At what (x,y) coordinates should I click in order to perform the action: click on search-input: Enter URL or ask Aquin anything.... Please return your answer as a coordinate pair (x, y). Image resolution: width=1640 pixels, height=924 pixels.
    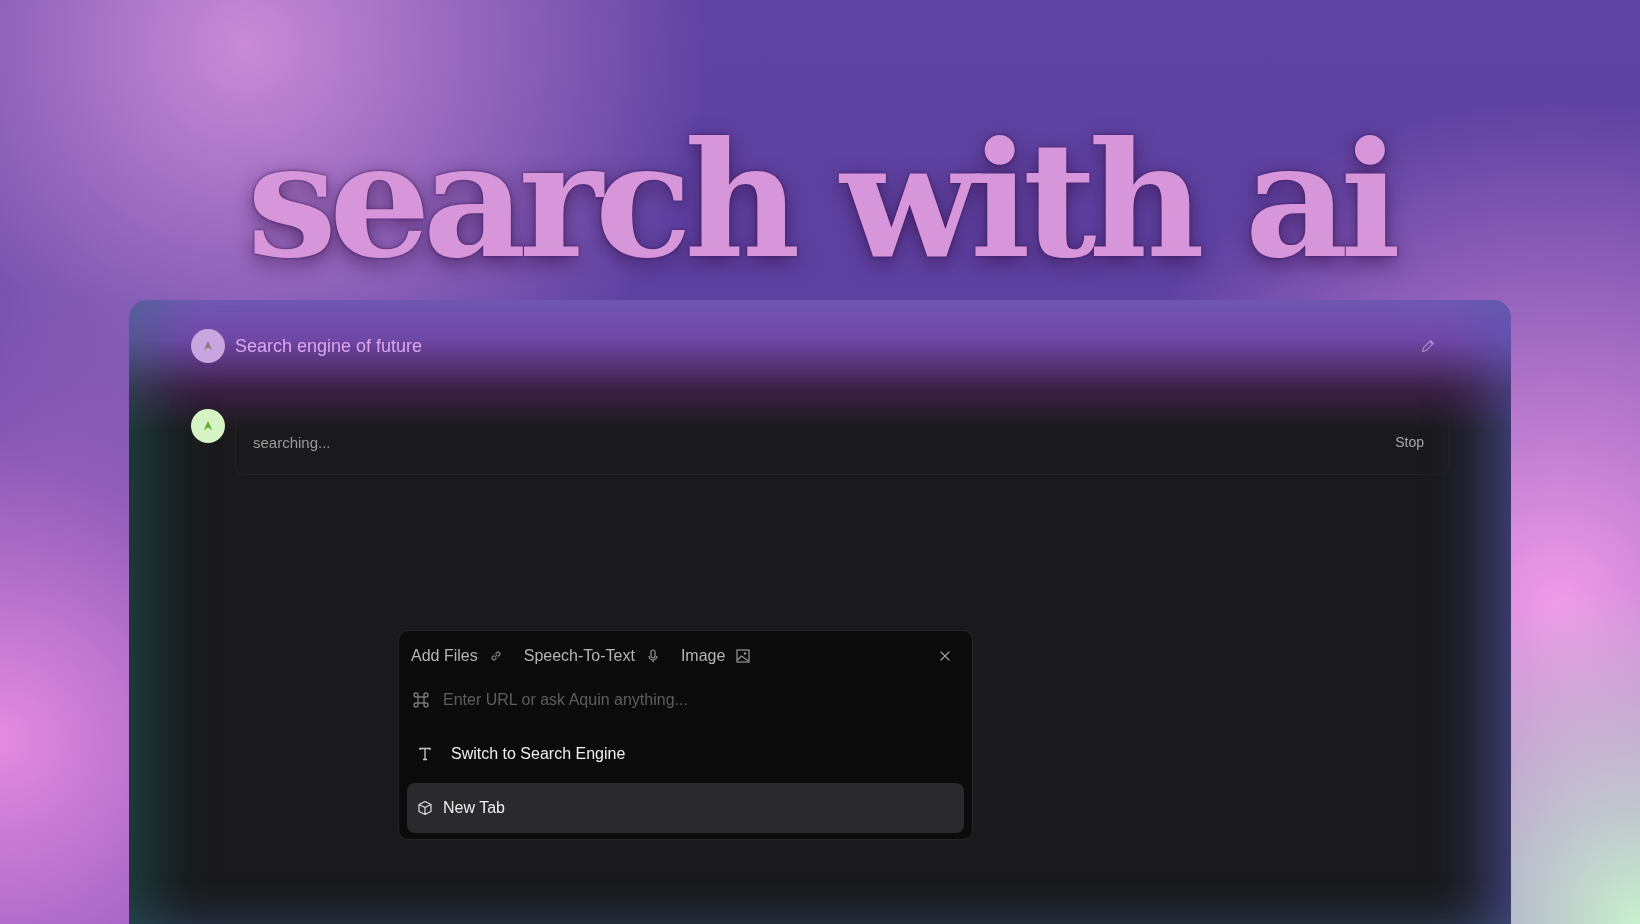
    Looking at the image, I should click on (700, 700).